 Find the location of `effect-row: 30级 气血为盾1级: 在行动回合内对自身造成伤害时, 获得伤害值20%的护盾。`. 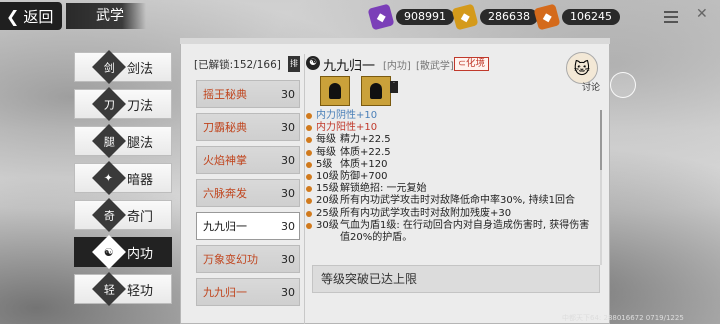

effect-row: 30级 气血为盾1级: 在行动回合内对自身造成伤害时, 获得伤害值20%的护盾。 is located at coordinates (451, 232).